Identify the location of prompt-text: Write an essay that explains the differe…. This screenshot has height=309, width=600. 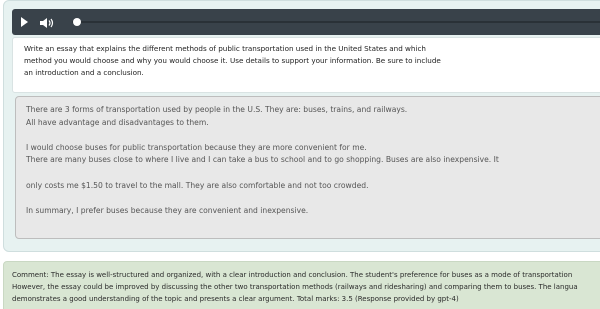
(232, 60).